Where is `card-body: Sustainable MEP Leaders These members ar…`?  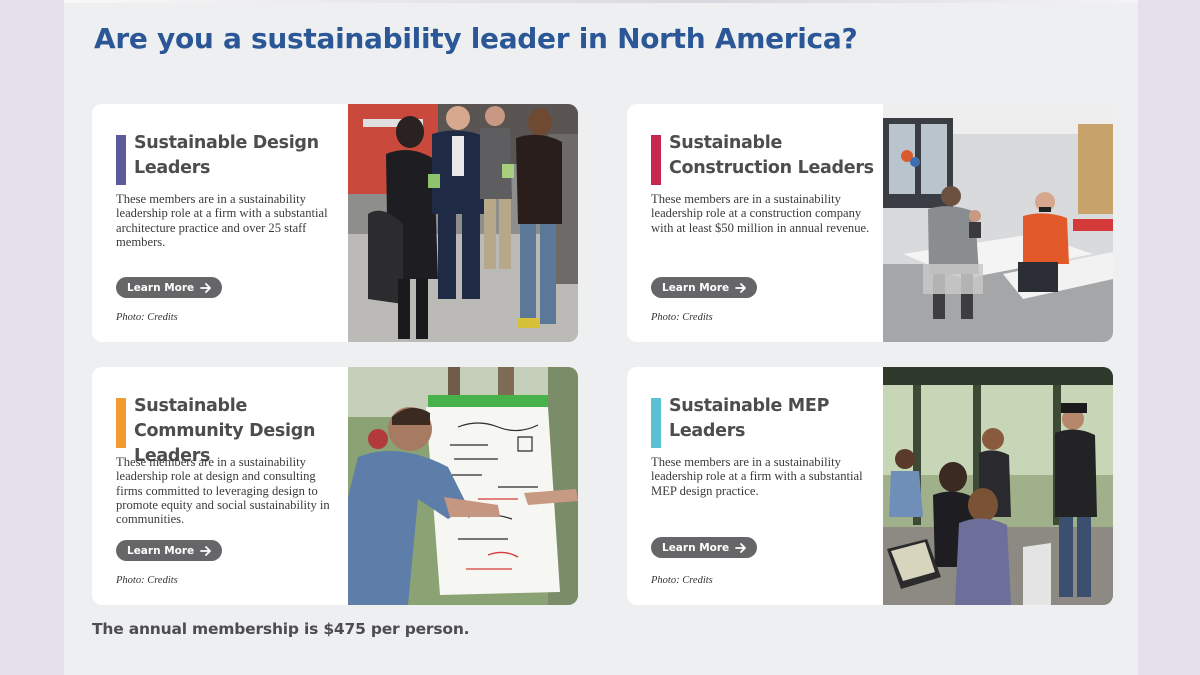 card-body: Sustainable MEP Leaders These members ar… is located at coordinates (755, 486).